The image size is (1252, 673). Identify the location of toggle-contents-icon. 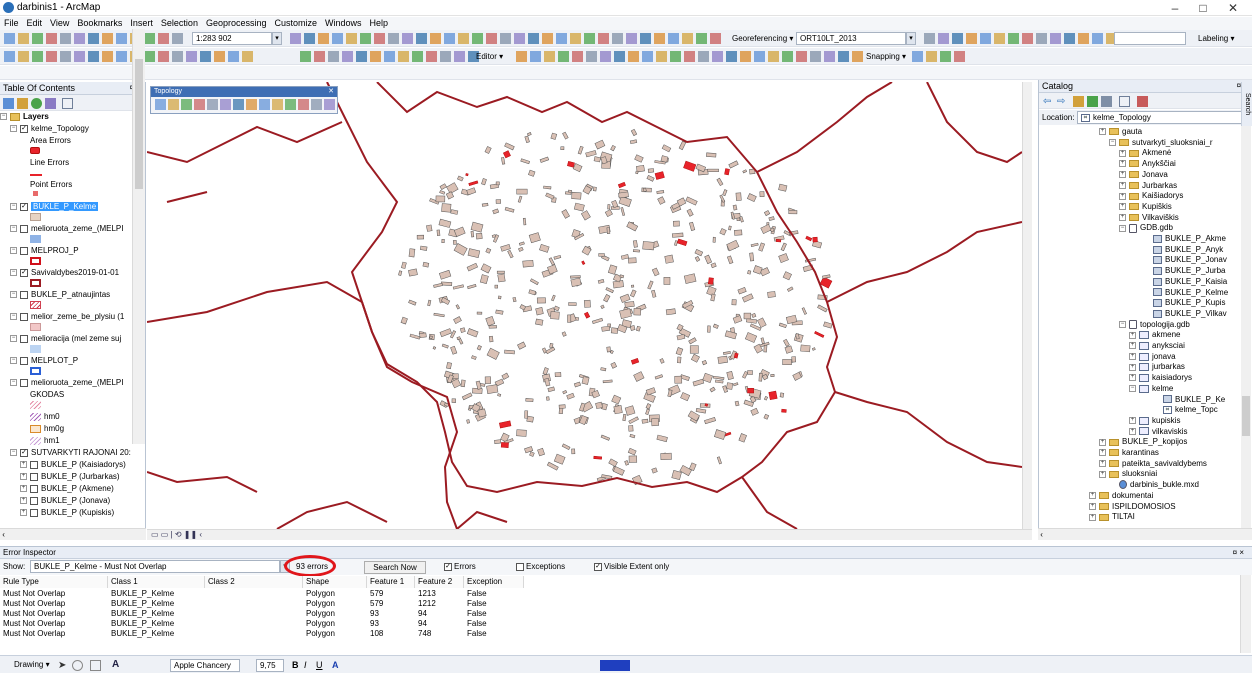
(1124, 101).